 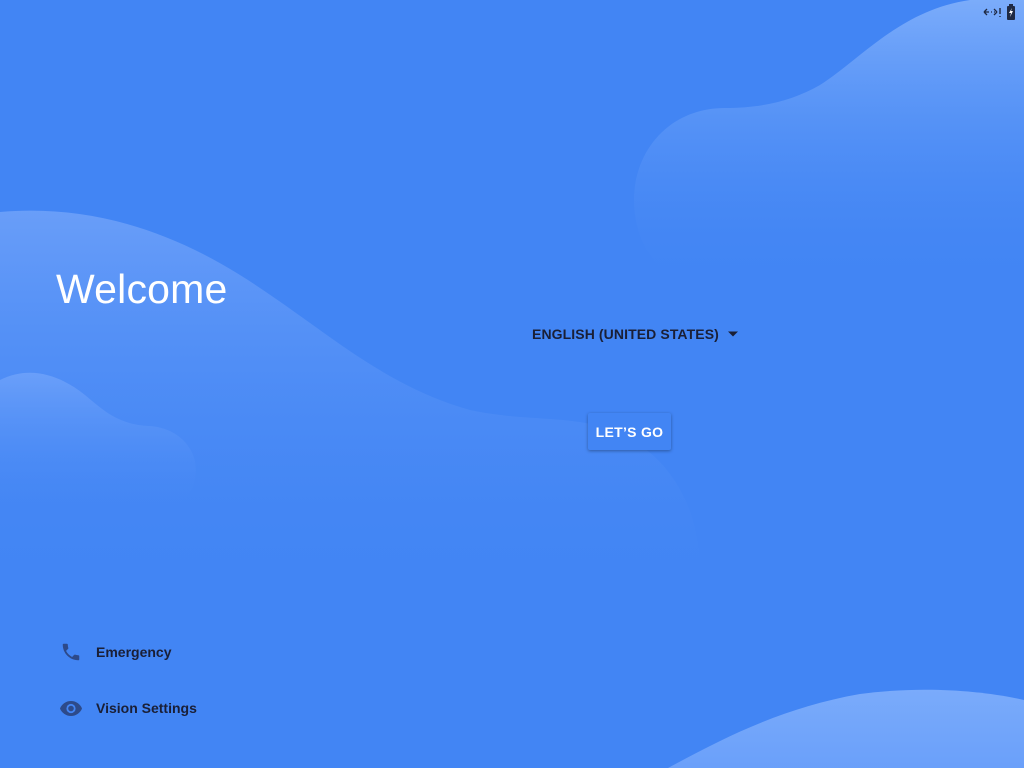 I want to click on language-dropdown: ENGLISH (UNITED STATES), so click(x=635, y=334).